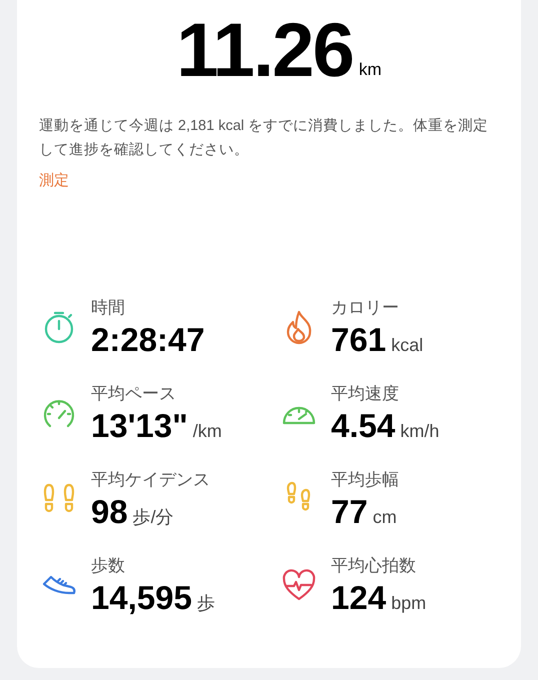 The width and height of the screenshot is (538, 680). I want to click on metric-value: 13'13", so click(139, 425).